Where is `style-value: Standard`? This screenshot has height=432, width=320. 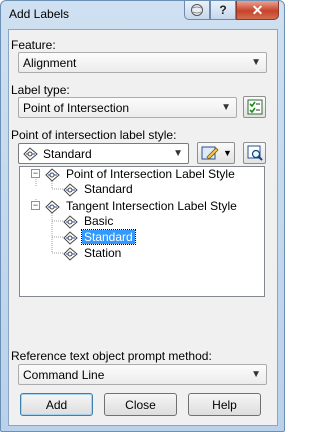 style-value: Standard is located at coordinates (67, 154).